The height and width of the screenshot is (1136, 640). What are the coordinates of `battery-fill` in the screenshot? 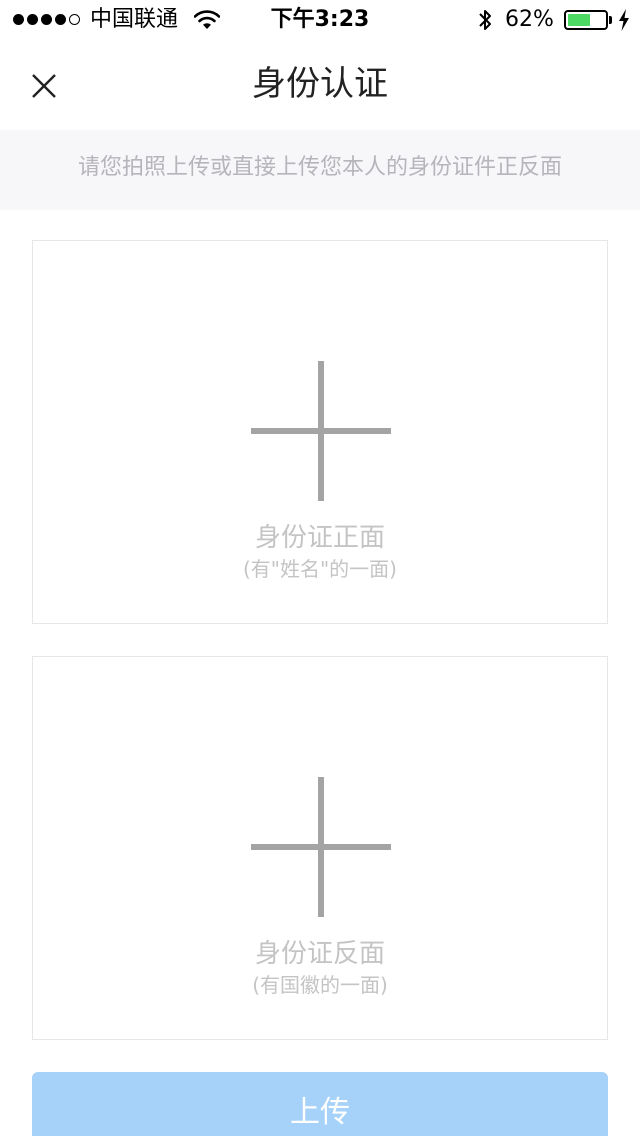 It's located at (579, 20).